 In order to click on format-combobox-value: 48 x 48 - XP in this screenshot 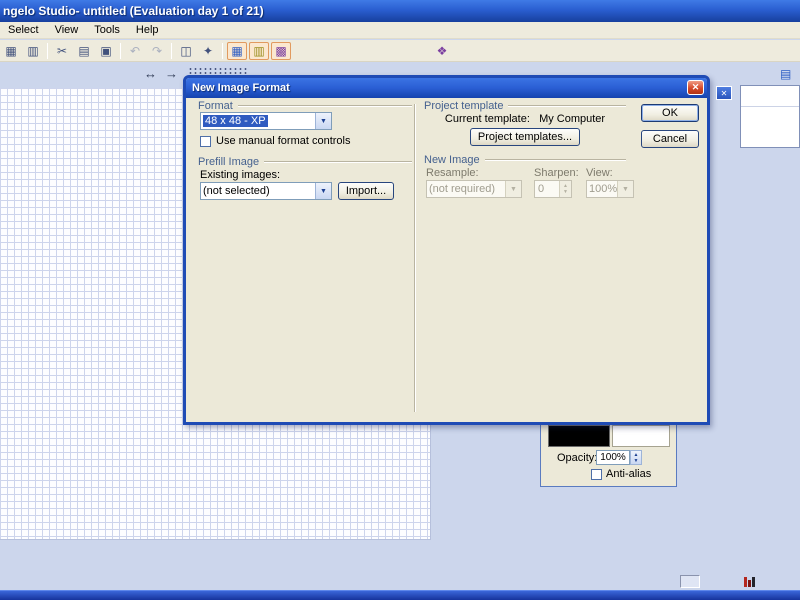, I will do `click(235, 121)`.